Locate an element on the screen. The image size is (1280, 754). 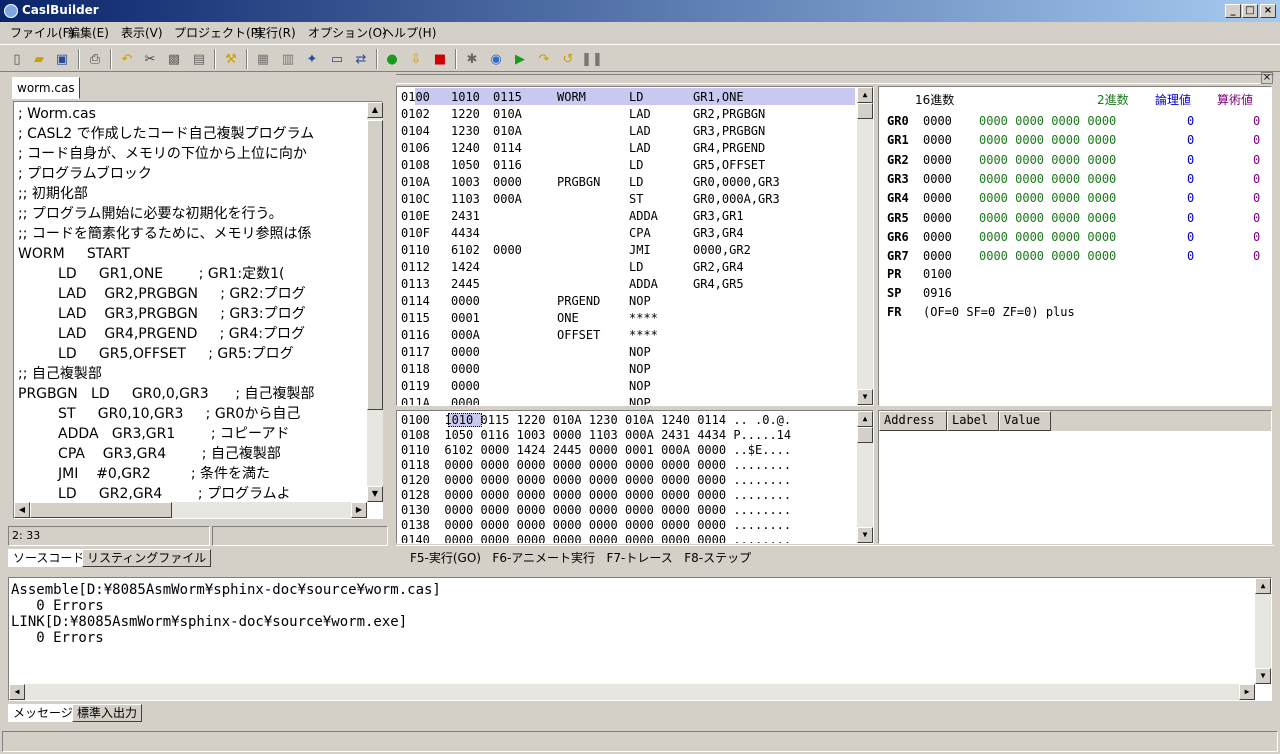
step-over-icon: ↷ is located at coordinates (544, 59).